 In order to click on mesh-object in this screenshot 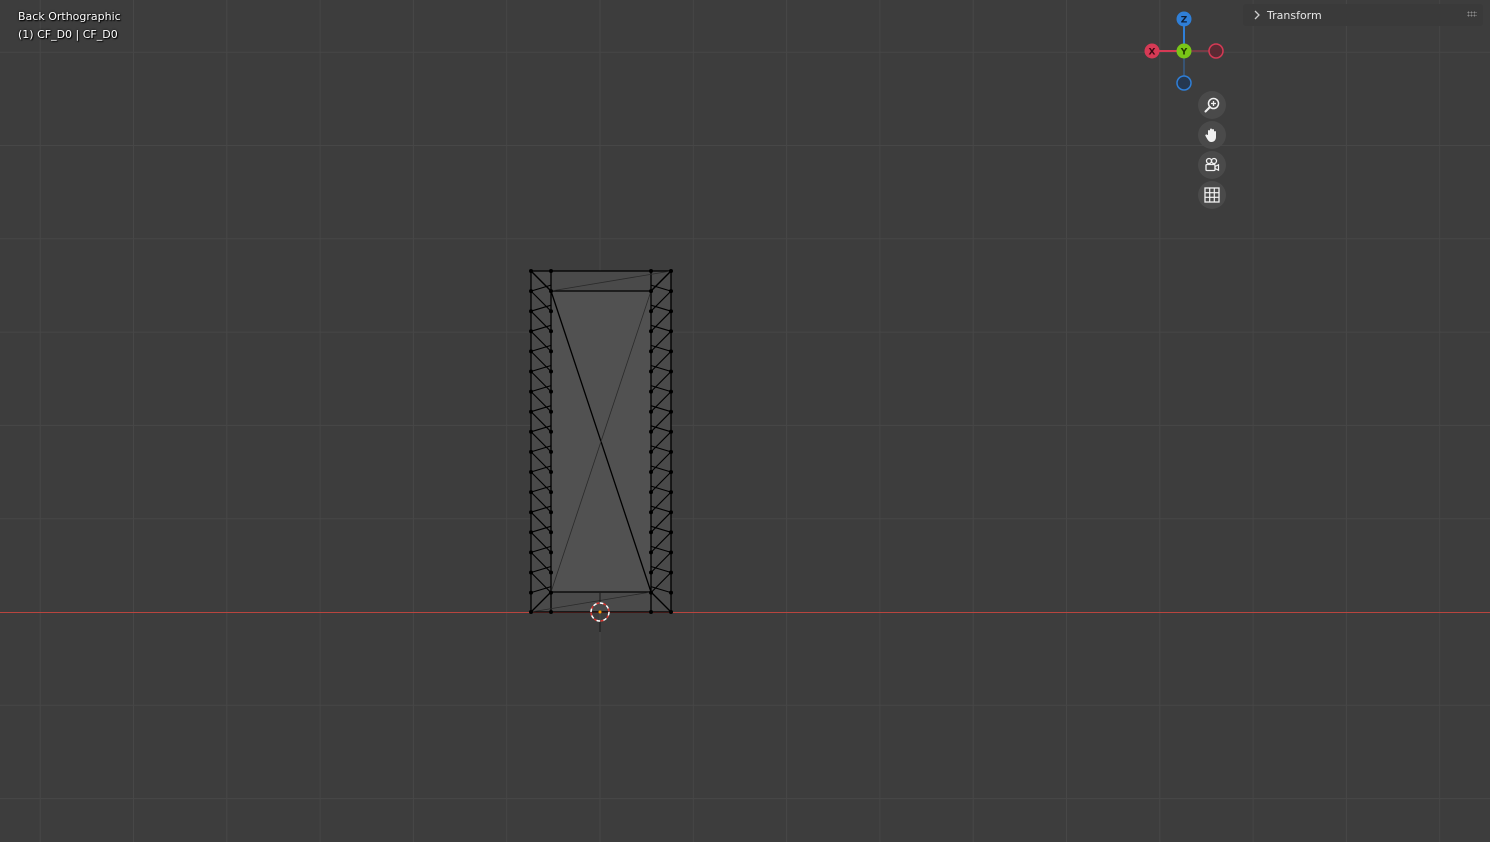, I will do `click(601, 441)`.